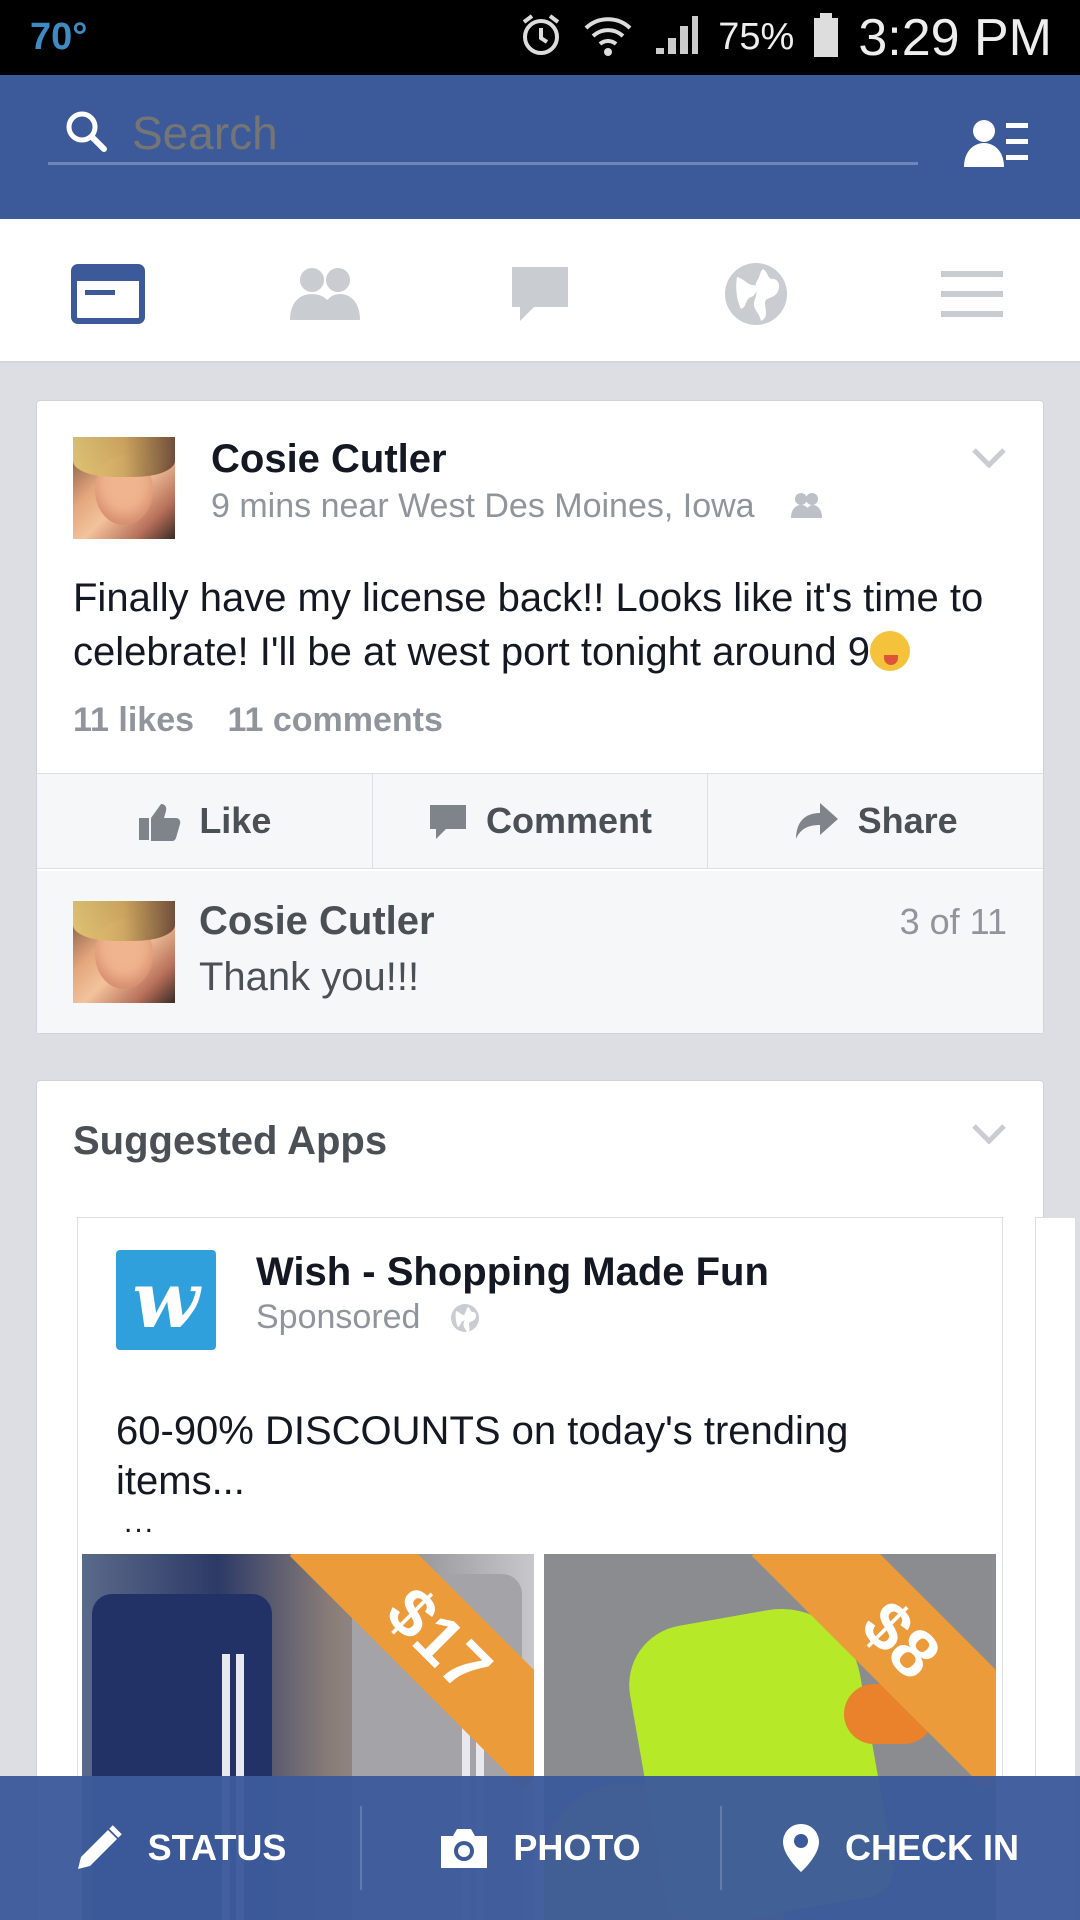 This screenshot has width=1080, height=1920. I want to click on top-header, so click(540, 147).